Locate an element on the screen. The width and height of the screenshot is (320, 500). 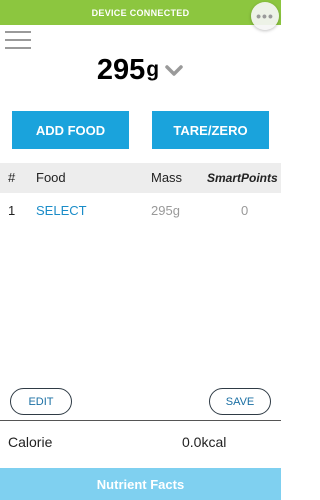
row-smartpoints: 0 is located at coordinates (245, 210).